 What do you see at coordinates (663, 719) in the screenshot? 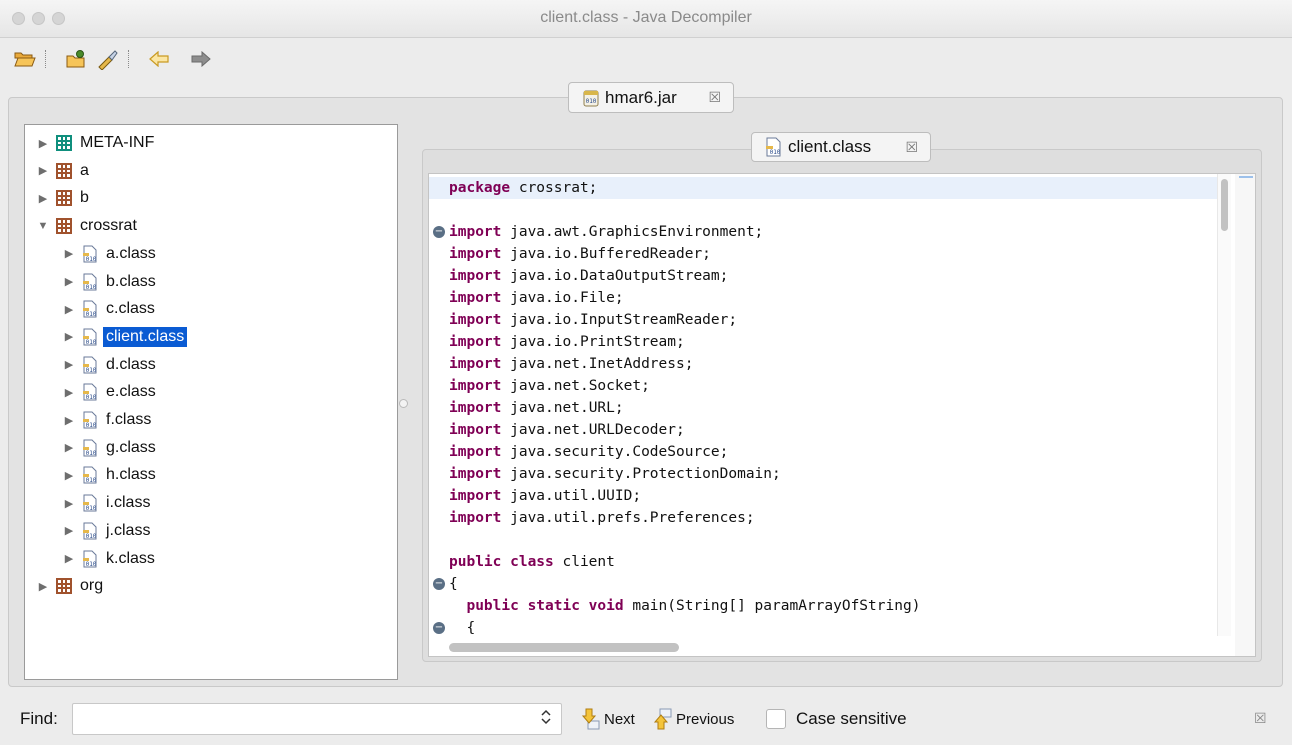
I see `up-arrow-icon` at bounding box center [663, 719].